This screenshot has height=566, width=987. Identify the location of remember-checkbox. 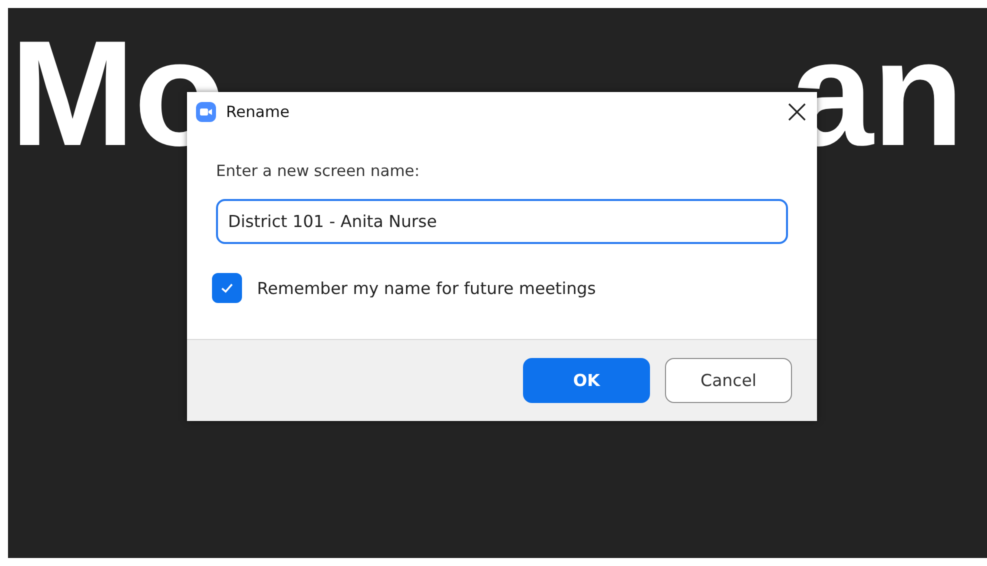
(227, 288).